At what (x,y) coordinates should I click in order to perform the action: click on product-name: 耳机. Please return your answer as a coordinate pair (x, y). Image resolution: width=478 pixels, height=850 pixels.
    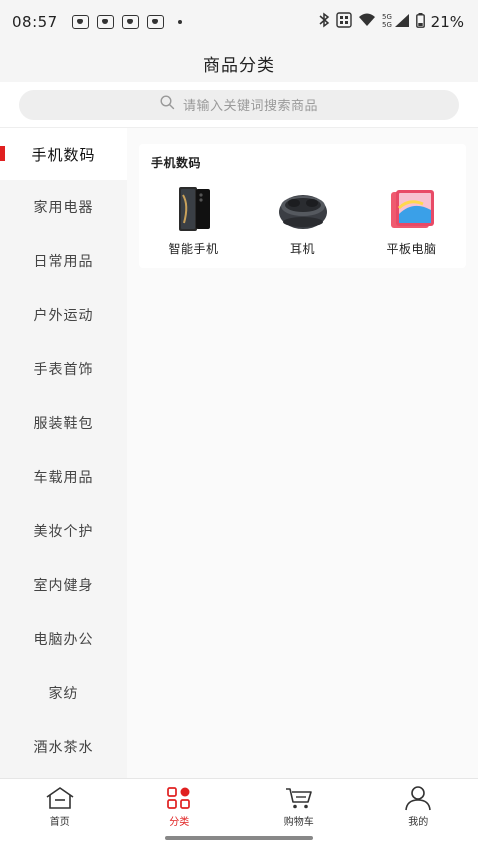
    Looking at the image, I should click on (302, 249).